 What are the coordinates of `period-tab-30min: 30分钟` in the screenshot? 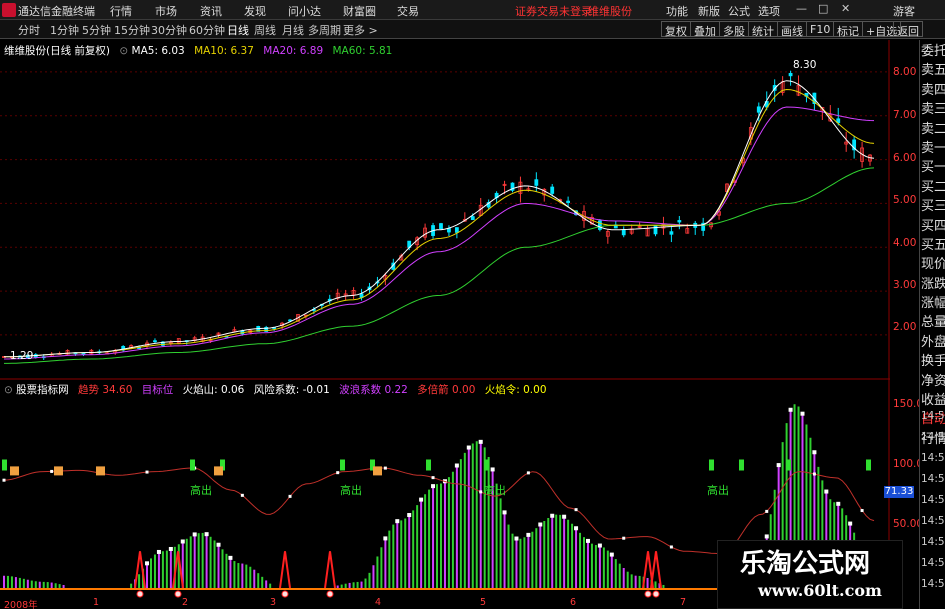 It's located at (169, 30).